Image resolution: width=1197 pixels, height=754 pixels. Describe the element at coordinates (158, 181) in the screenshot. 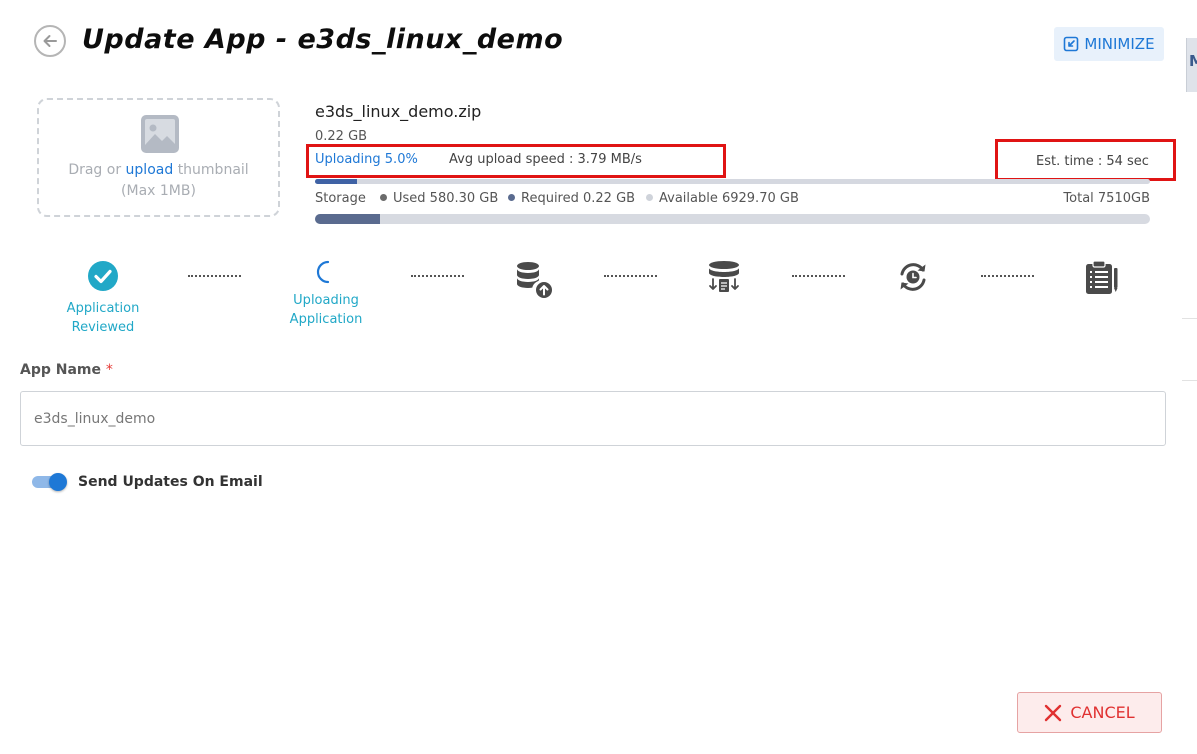

I see `thumbnail-instructions: Drag or upload thumbnail (Max 1MB)` at that location.